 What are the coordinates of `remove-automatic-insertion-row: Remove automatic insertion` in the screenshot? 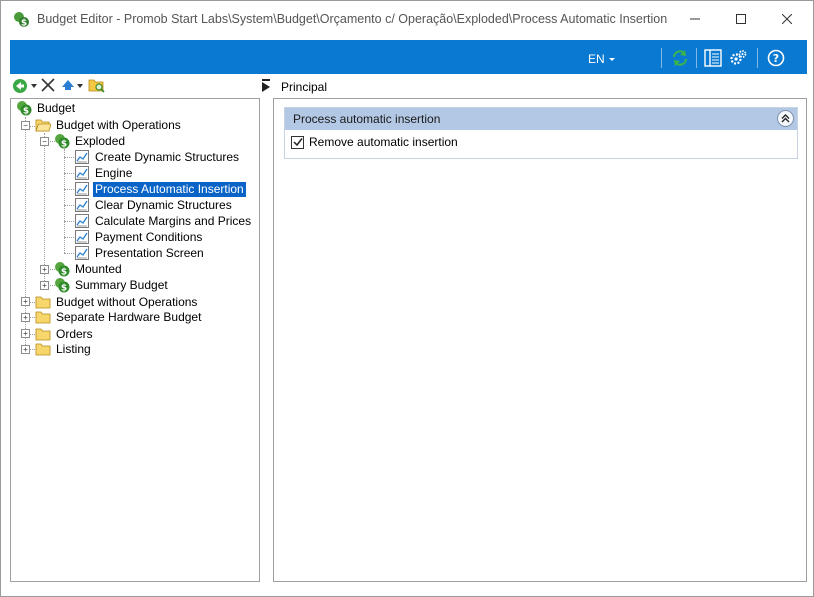 It's located at (374, 142).